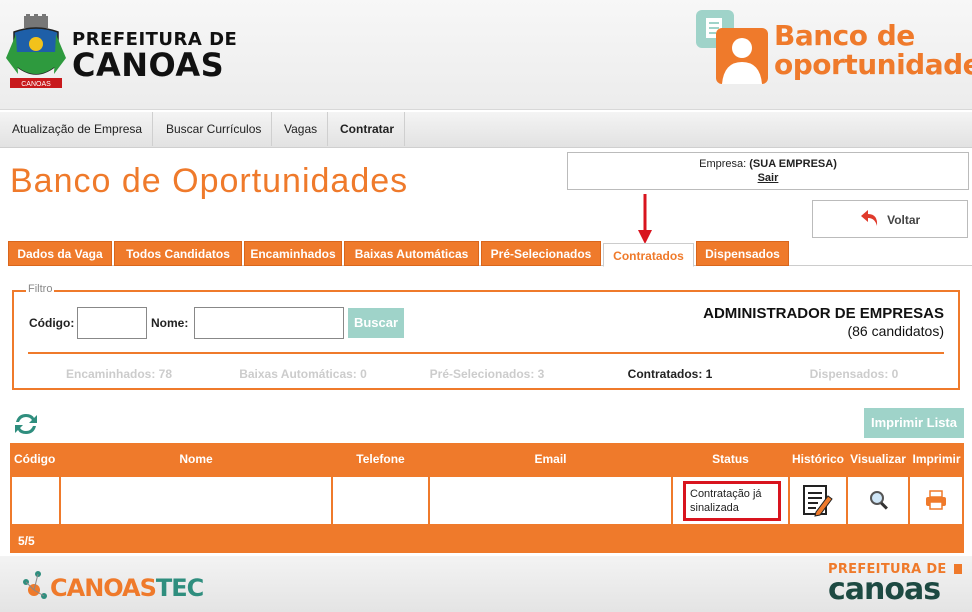 Image resolution: width=972 pixels, height=612 pixels. Describe the element at coordinates (178, 253) in the screenshot. I see `tab-todos-candidatos: Todos Candidatos` at that location.